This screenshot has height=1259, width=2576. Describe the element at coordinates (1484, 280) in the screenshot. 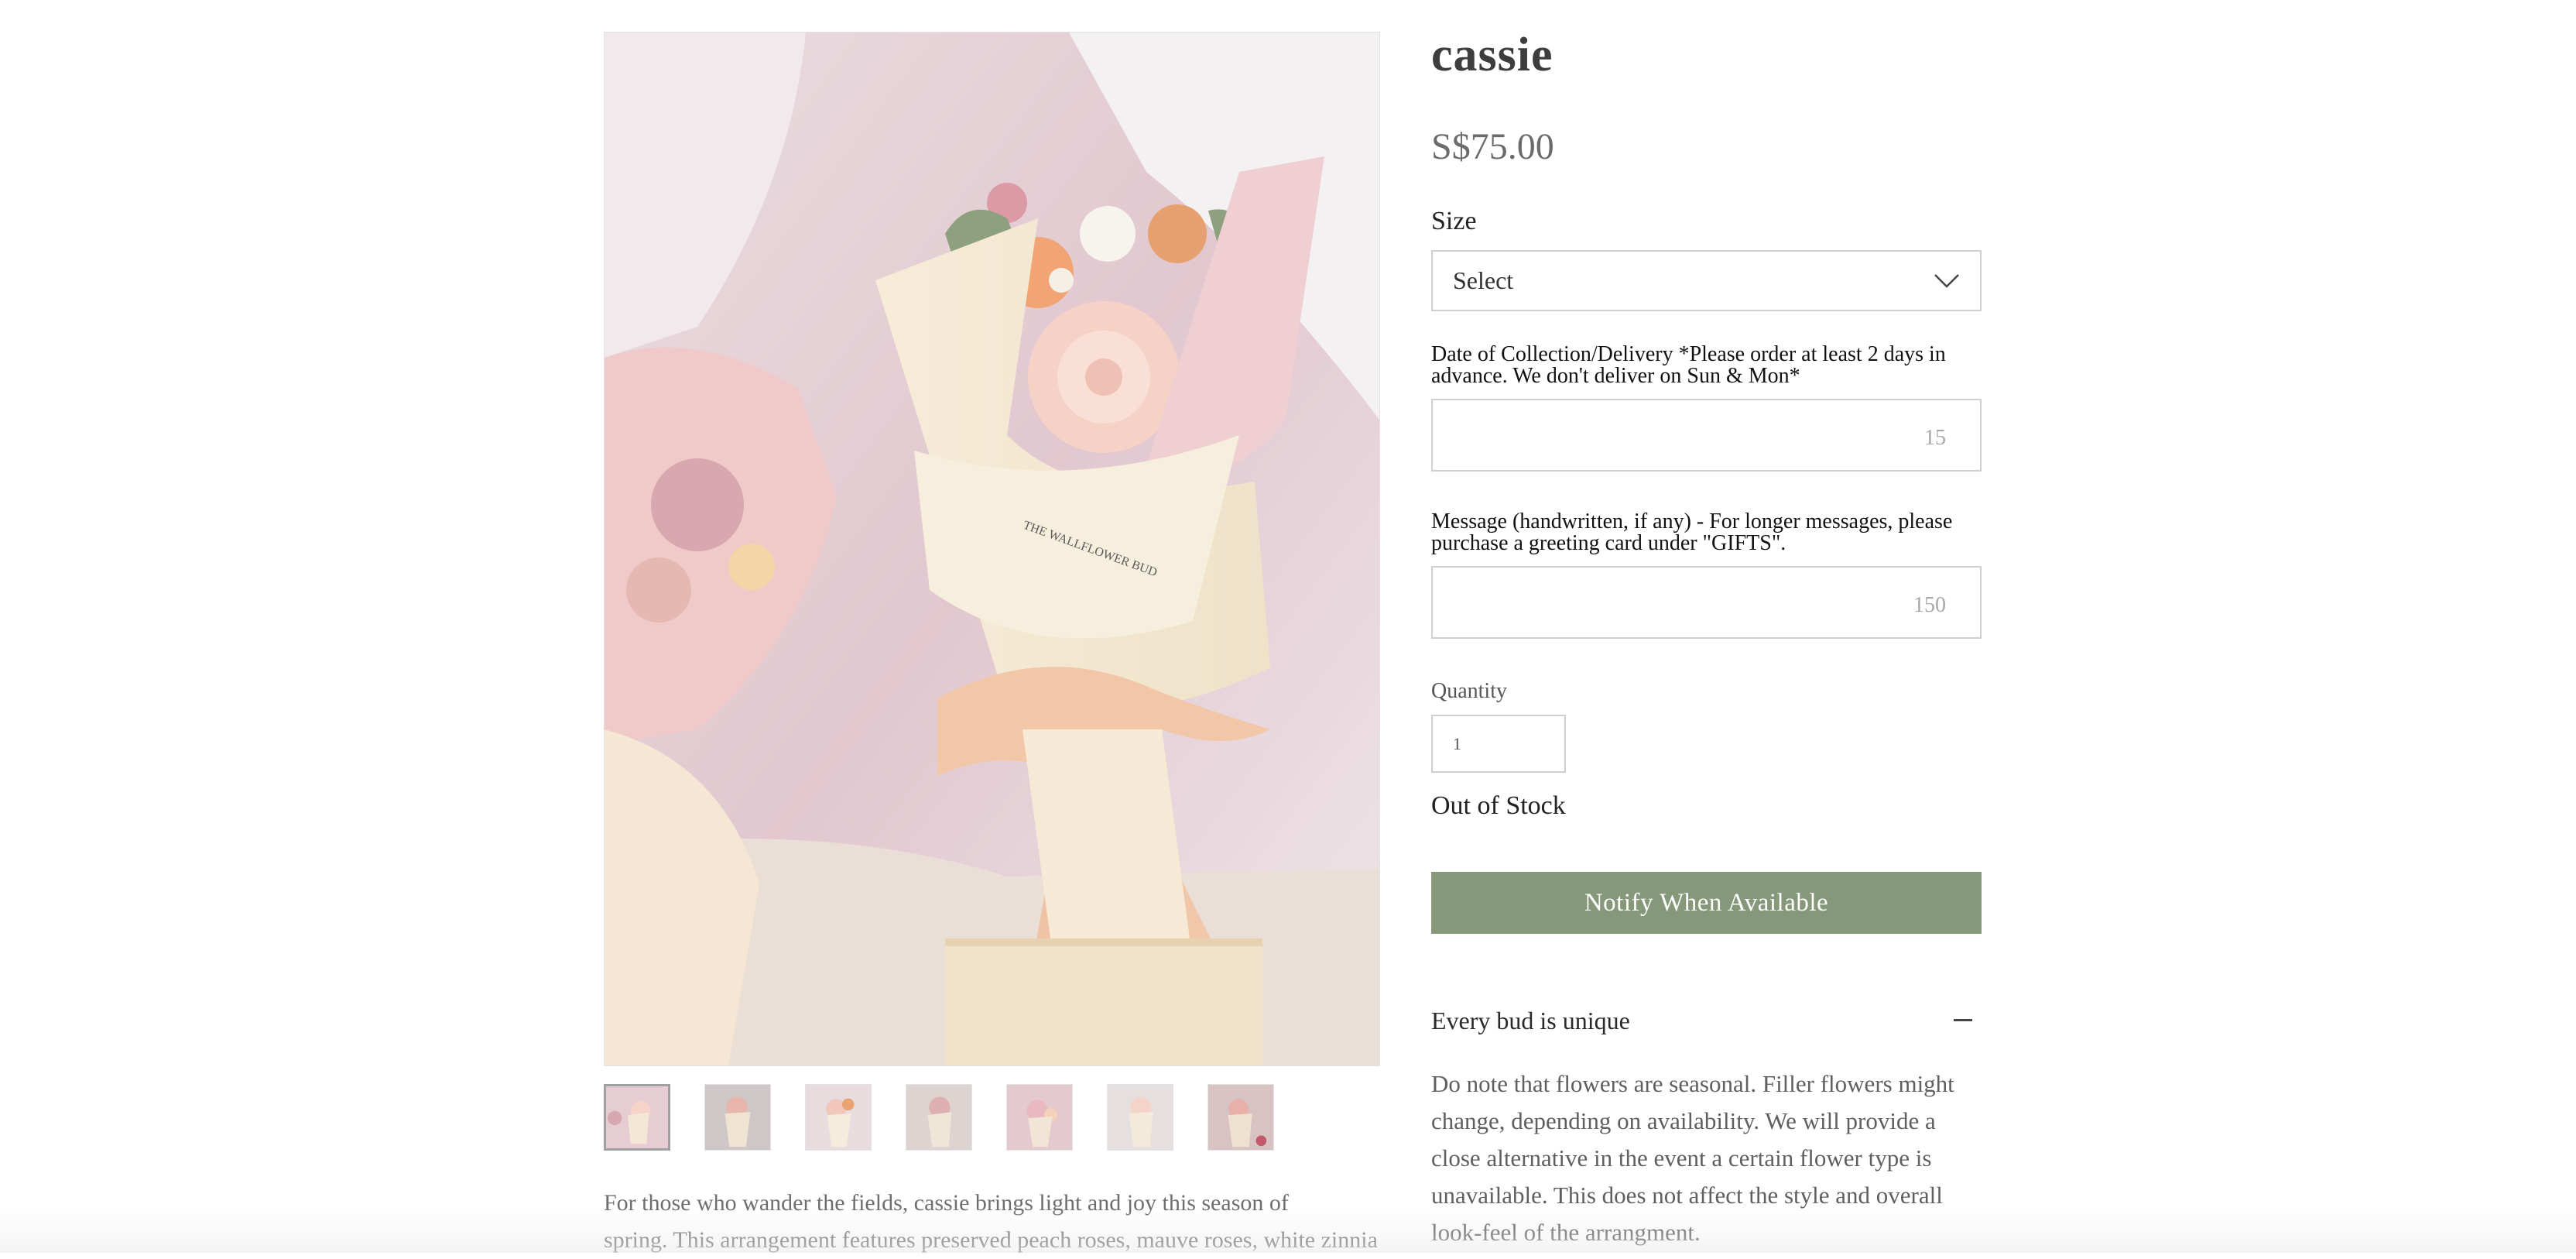

I see `size-selected-value: Select` at that location.